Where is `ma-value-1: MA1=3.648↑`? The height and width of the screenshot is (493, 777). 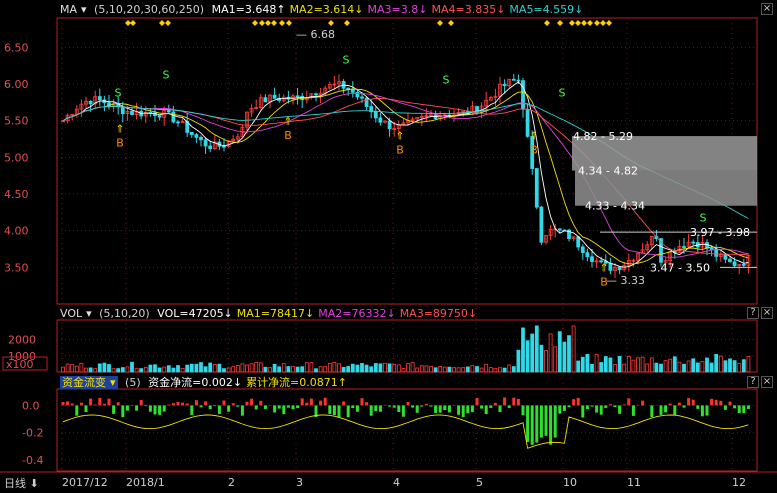 ma-value-1: MA1=3.648↑ is located at coordinates (248, 9).